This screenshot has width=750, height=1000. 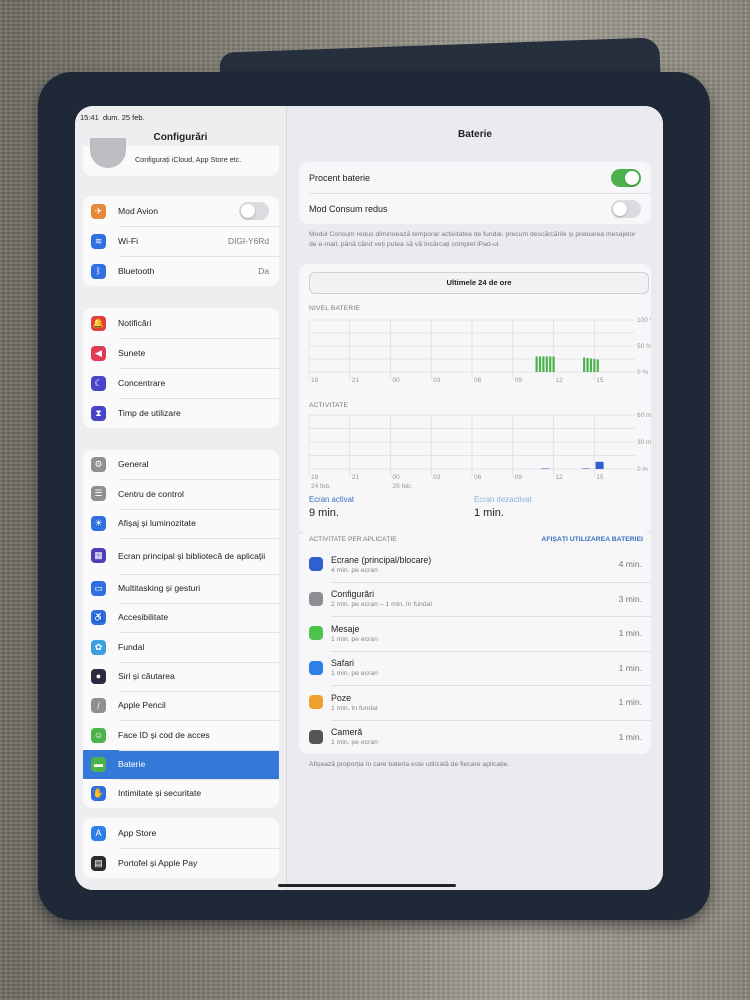 I want to click on app-name: Configurări, so click(x=353, y=594).